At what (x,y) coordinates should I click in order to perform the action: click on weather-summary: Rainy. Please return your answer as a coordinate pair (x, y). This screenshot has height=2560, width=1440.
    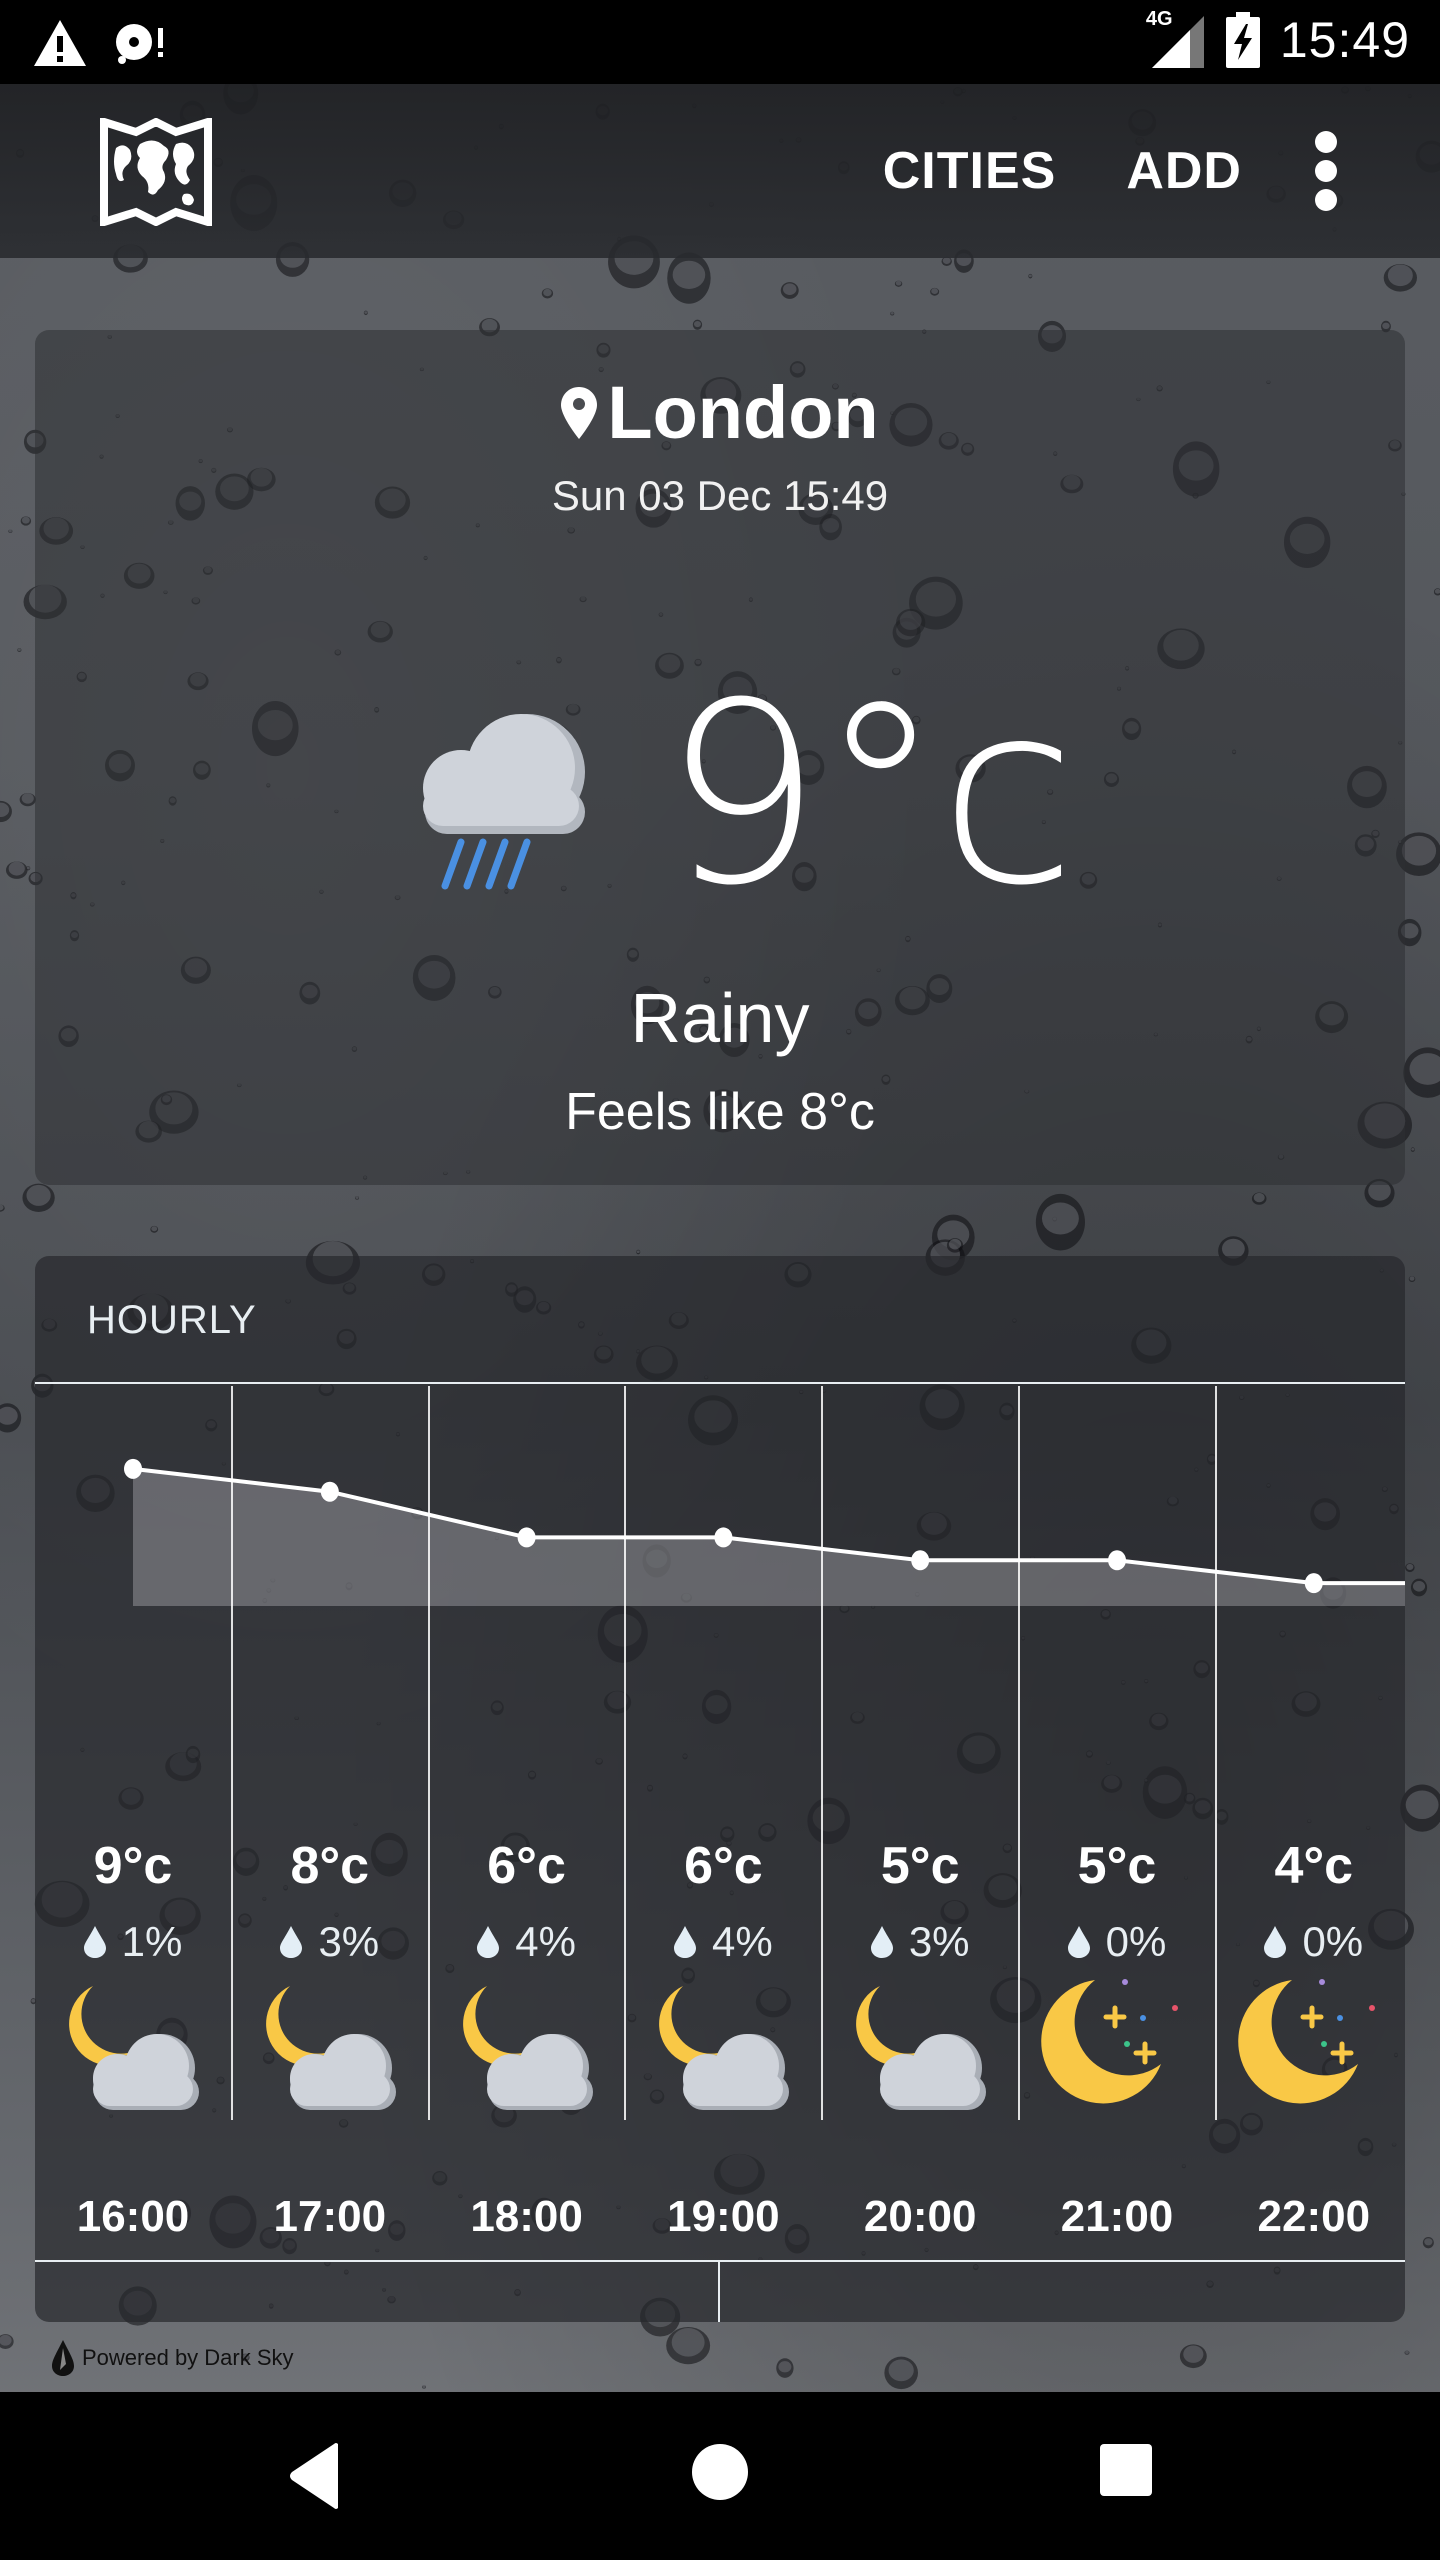
    Looking at the image, I should click on (720, 1018).